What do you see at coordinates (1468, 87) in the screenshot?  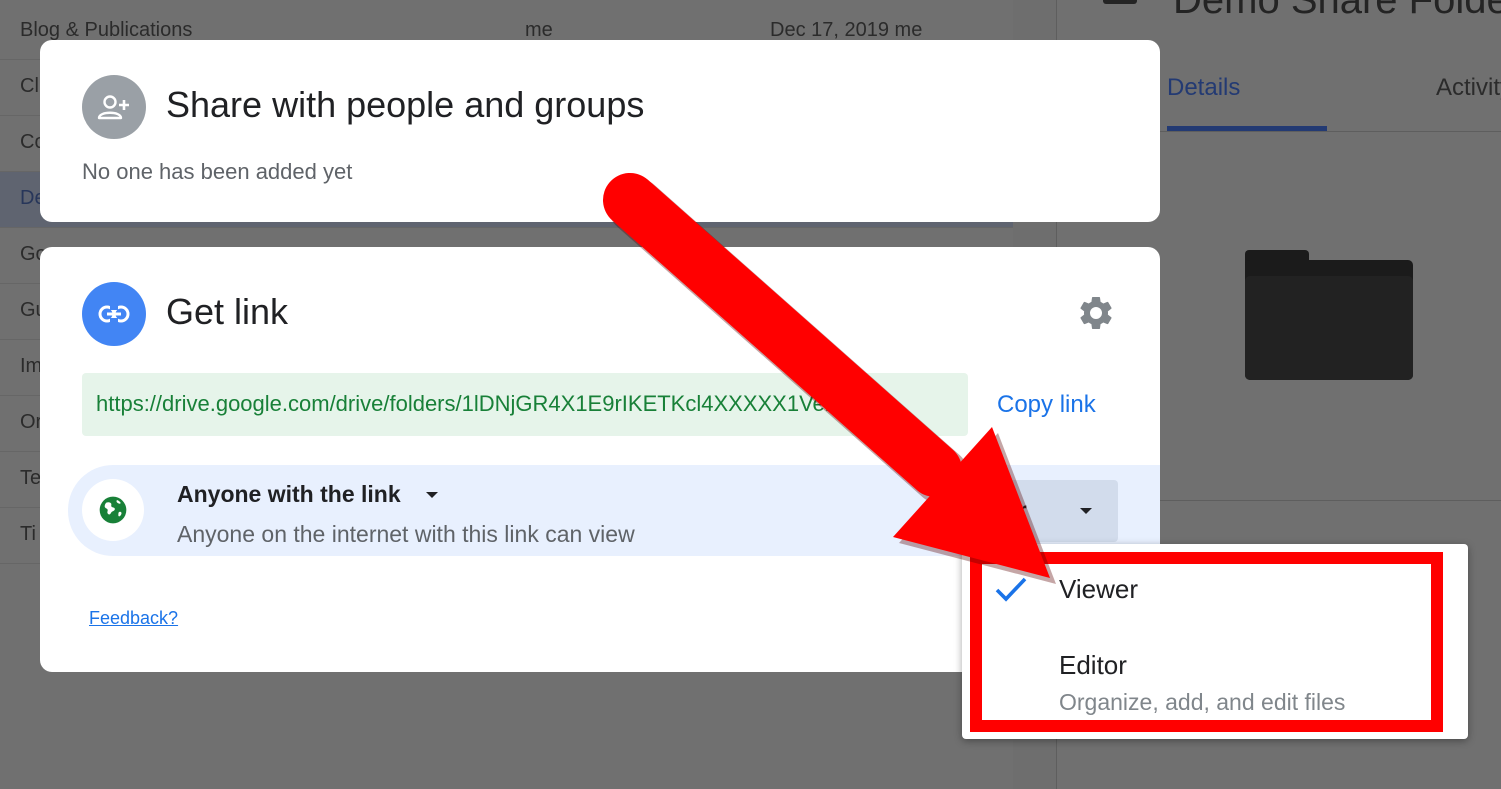 I see `tab-activity: Activity` at bounding box center [1468, 87].